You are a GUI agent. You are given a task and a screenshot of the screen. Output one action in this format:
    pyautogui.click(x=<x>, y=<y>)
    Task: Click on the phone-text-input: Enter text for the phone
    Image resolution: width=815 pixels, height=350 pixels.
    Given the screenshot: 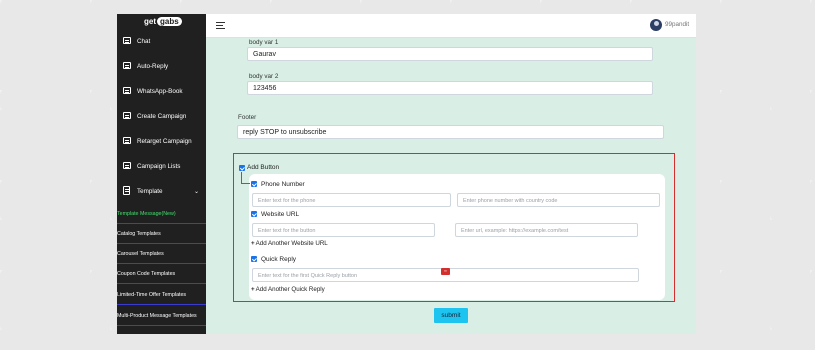 What is the action you would take?
    pyautogui.click(x=351, y=200)
    